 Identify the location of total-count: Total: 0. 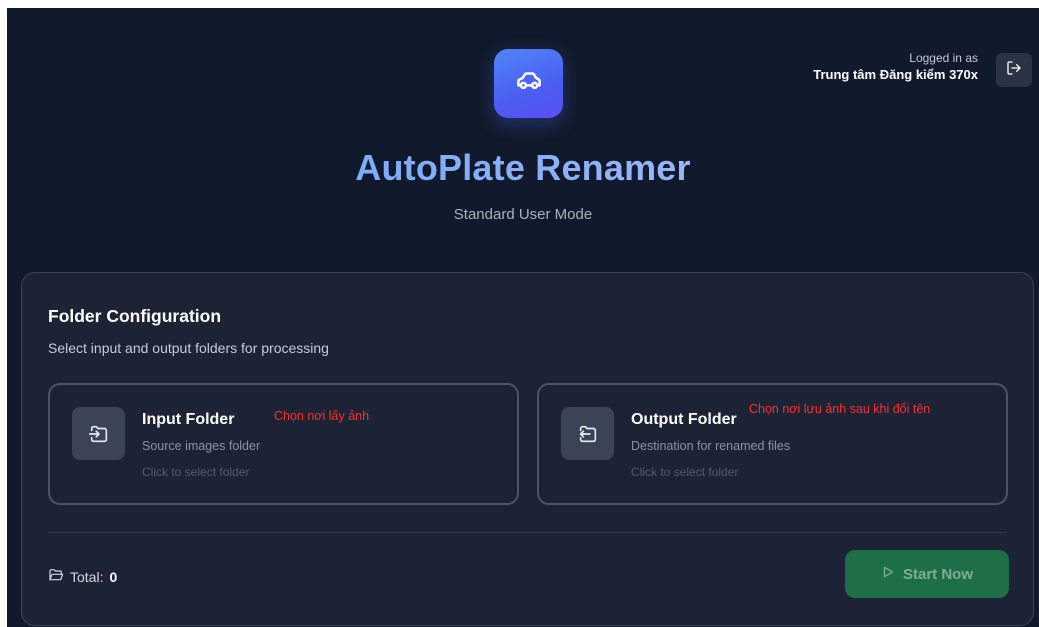
(82, 576).